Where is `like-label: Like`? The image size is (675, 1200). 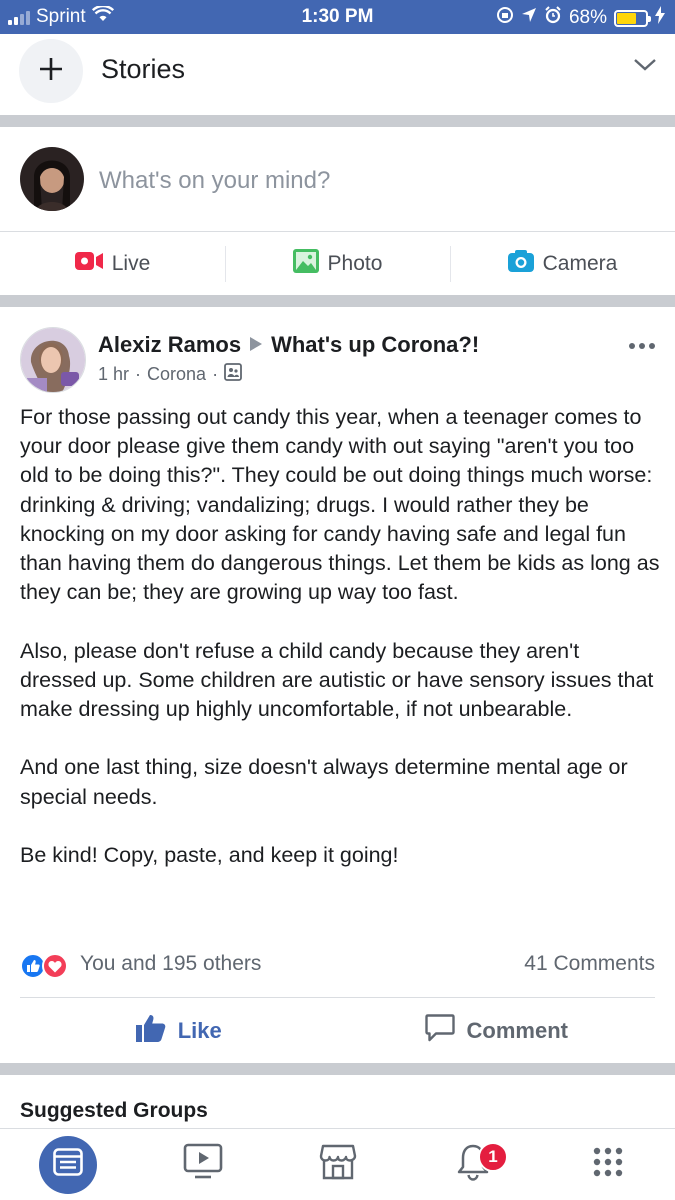
like-label: Like is located at coordinates (199, 1030).